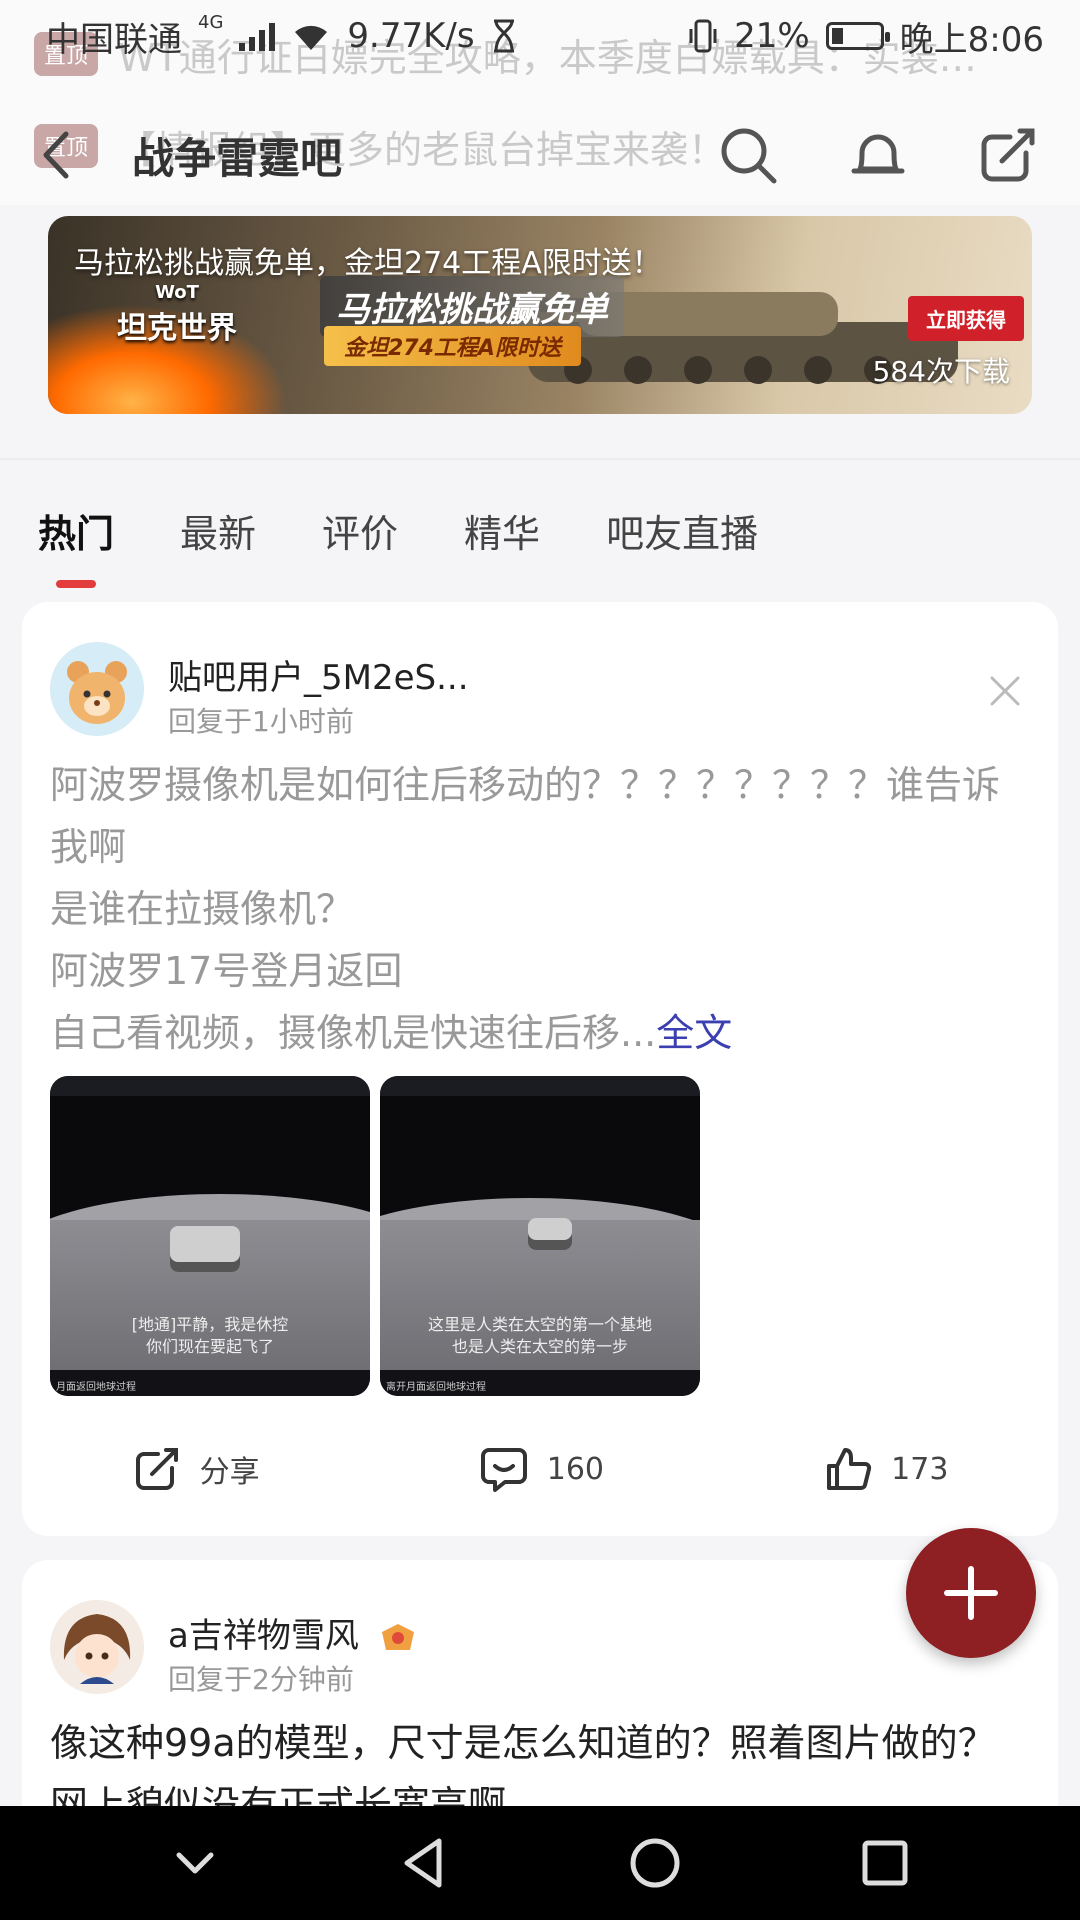 Image resolution: width=1080 pixels, height=1920 pixels. What do you see at coordinates (229, 1472) in the screenshot?
I see `share-label: 分享` at bounding box center [229, 1472].